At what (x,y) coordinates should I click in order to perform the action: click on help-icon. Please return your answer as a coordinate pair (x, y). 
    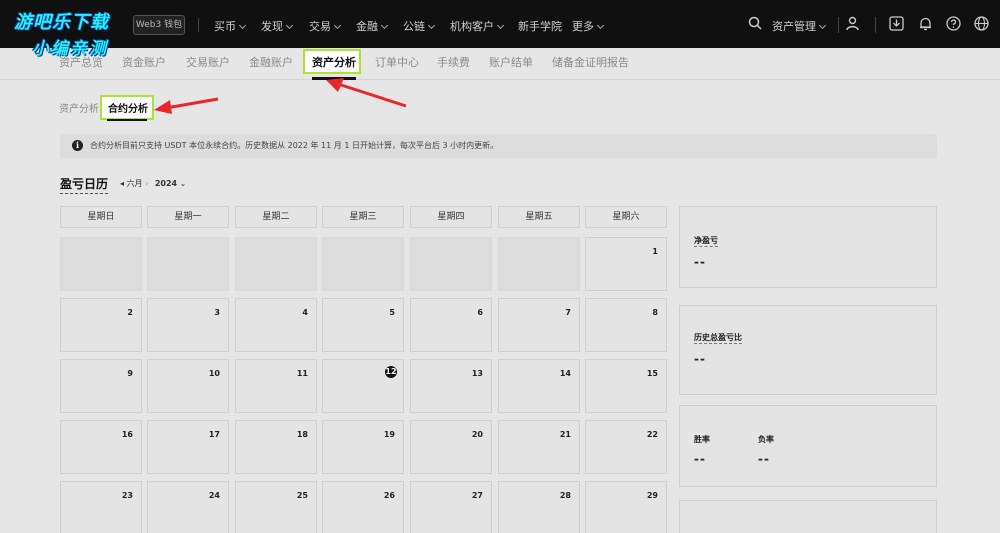
    Looking at the image, I should click on (954, 24).